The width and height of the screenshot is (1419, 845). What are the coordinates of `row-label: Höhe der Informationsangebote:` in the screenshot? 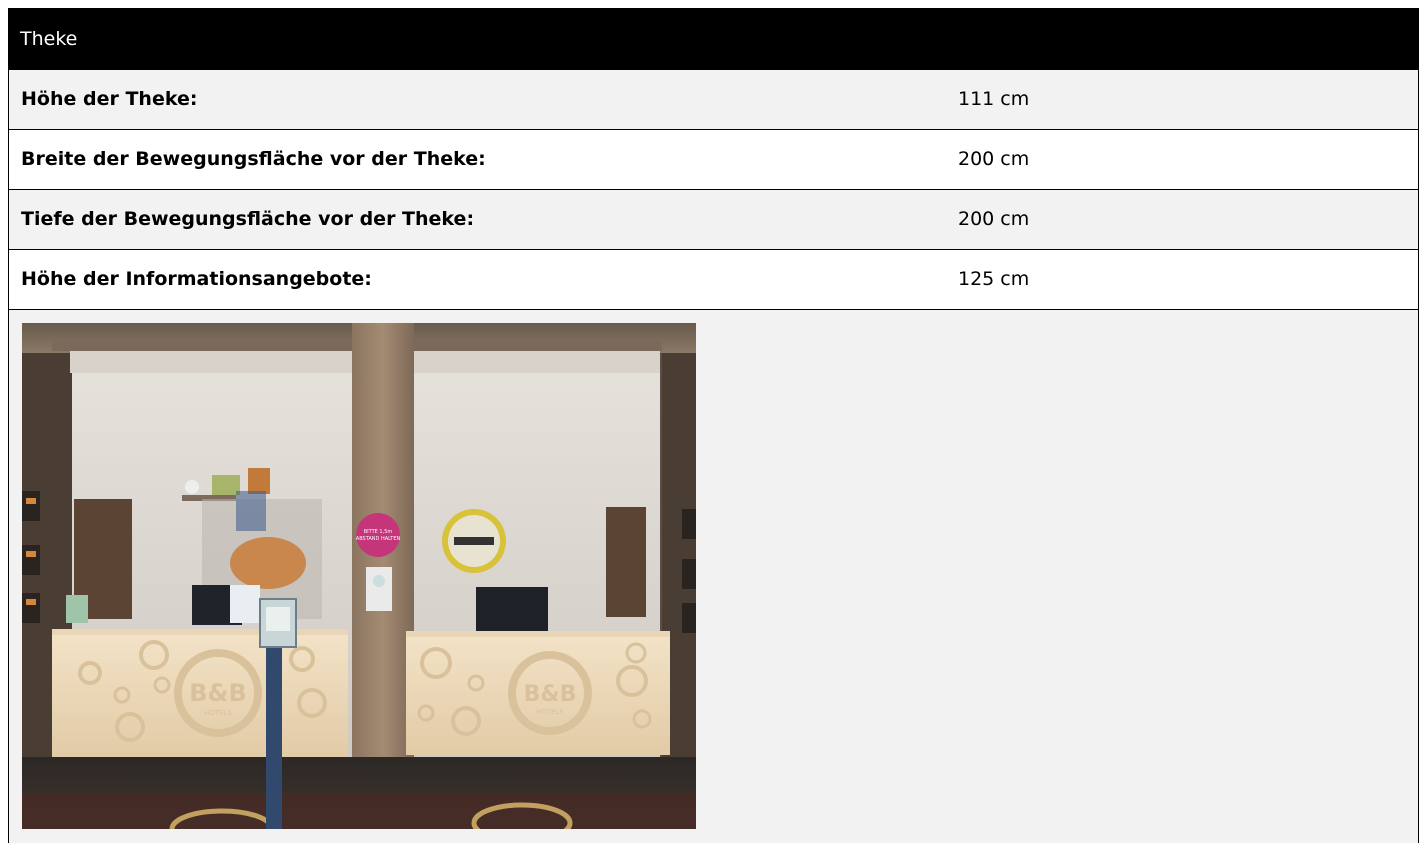 It's located at (196, 279).